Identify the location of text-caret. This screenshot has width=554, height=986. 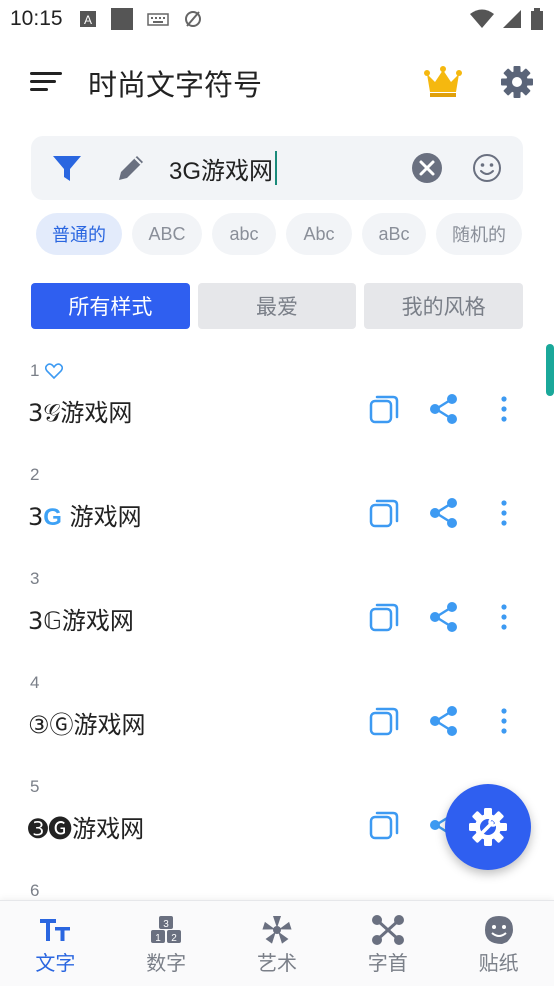
(276, 168).